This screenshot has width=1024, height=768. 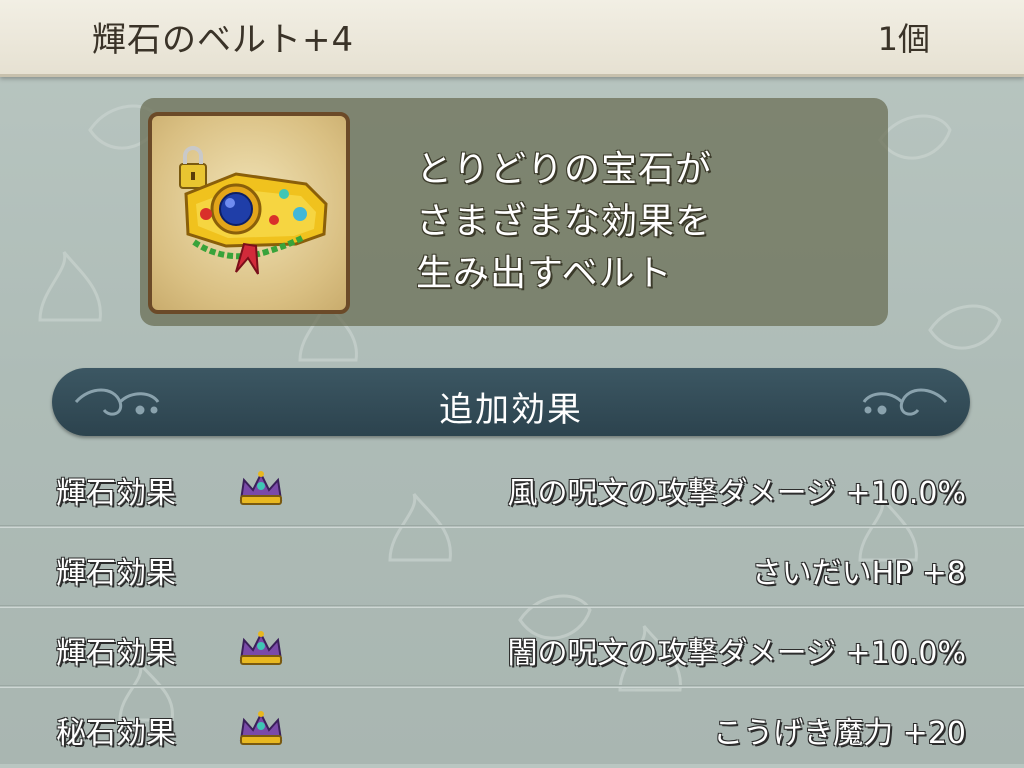 What do you see at coordinates (564, 169) in the screenshot?
I see `description-line-1: とりどりの宝石が` at bounding box center [564, 169].